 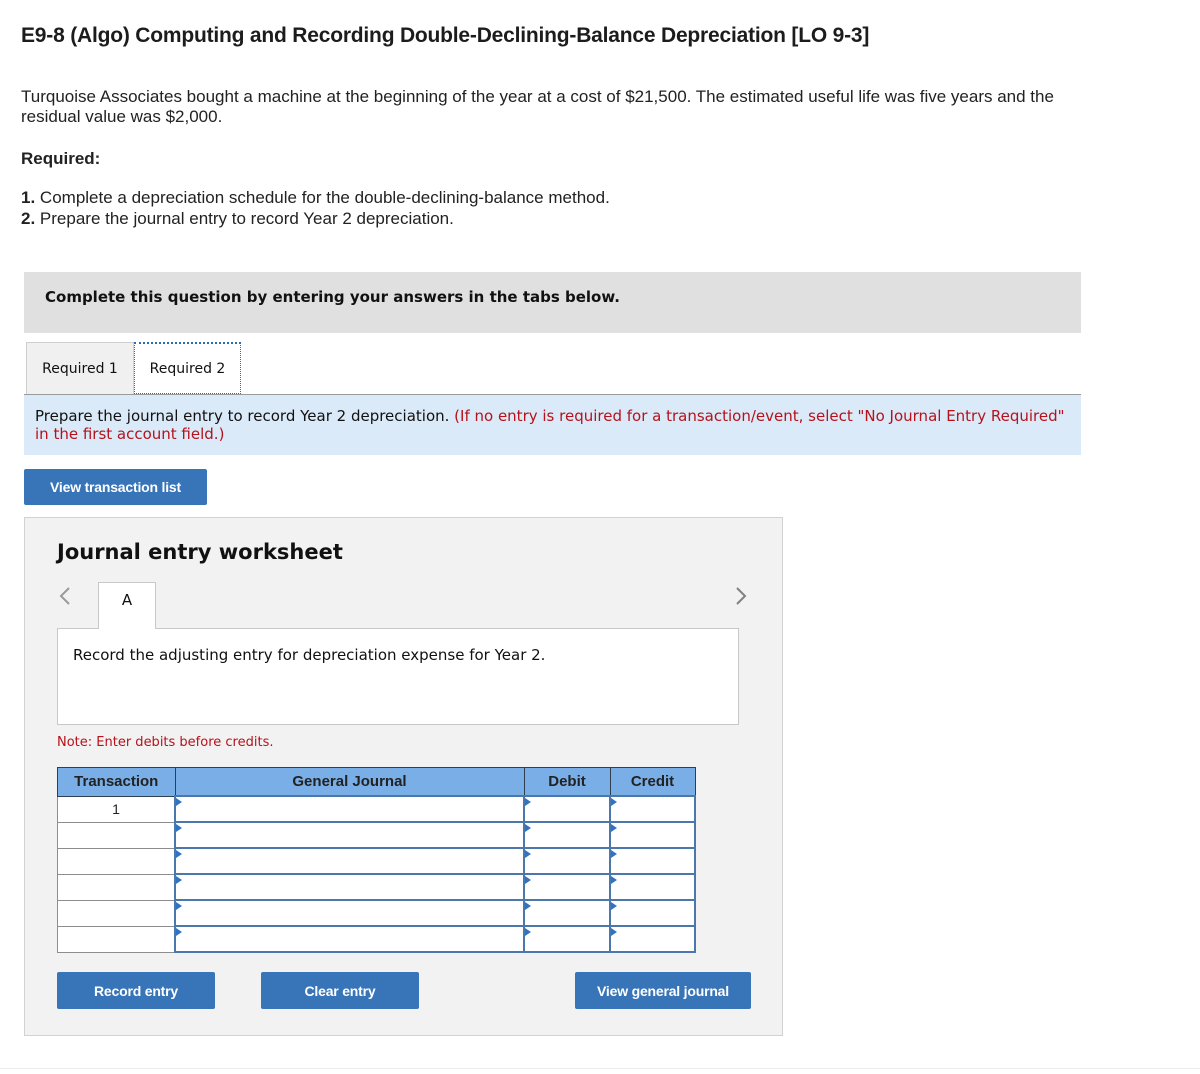 What do you see at coordinates (127, 605) in the screenshot?
I see `worksheet-tab-a: A` at bounding box center [127, 605].